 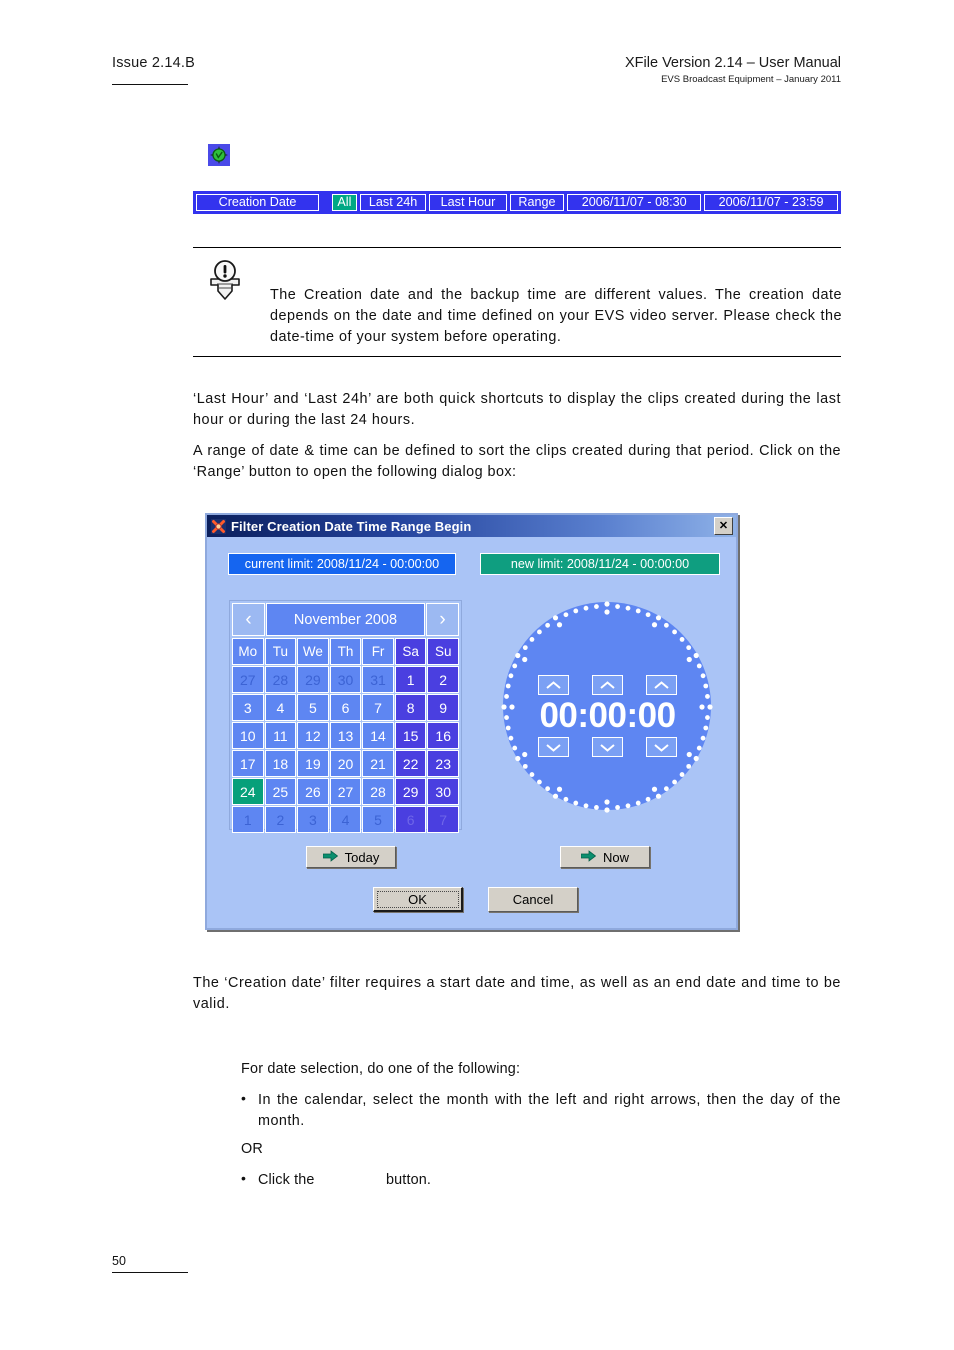 I want to click on minutes-up-arrow-icon, so click(x=607, y=685).